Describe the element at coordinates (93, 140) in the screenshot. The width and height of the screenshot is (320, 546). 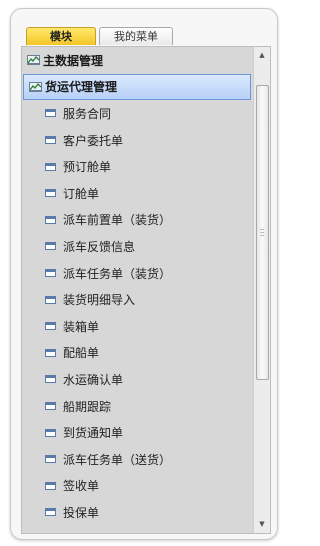
I see `tree-item-label: 客户委托单` at that location.